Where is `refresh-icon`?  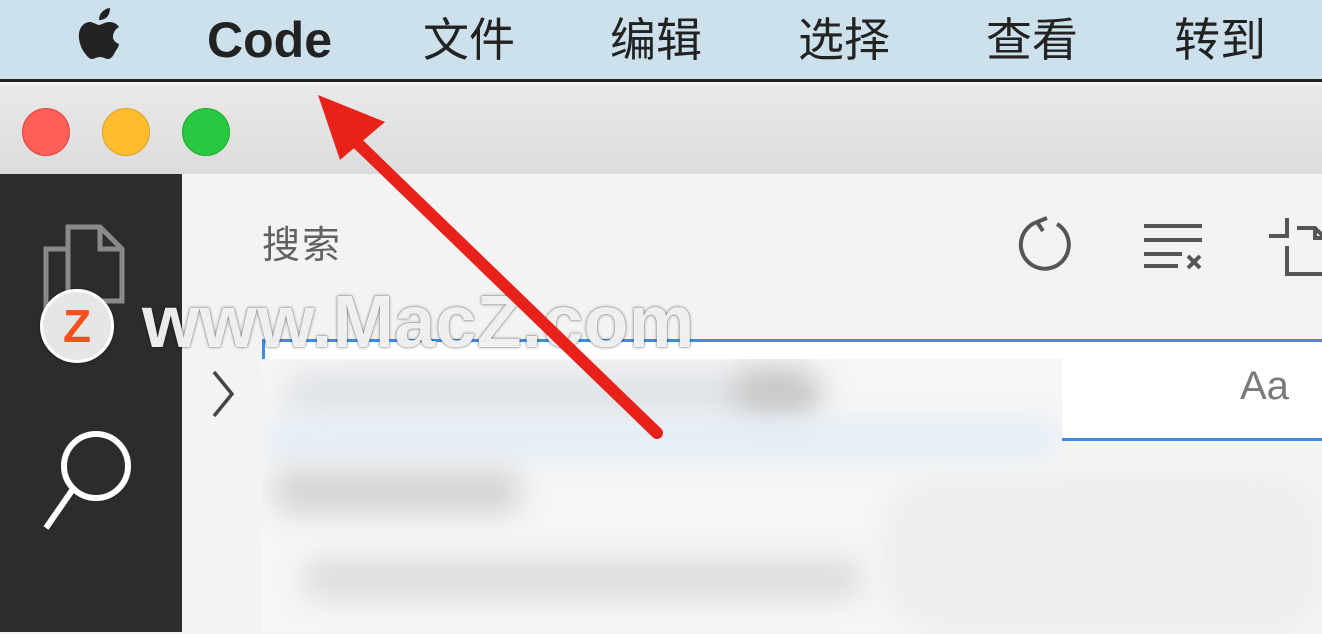 refresh-icon is located at coordinates (1045, 244).